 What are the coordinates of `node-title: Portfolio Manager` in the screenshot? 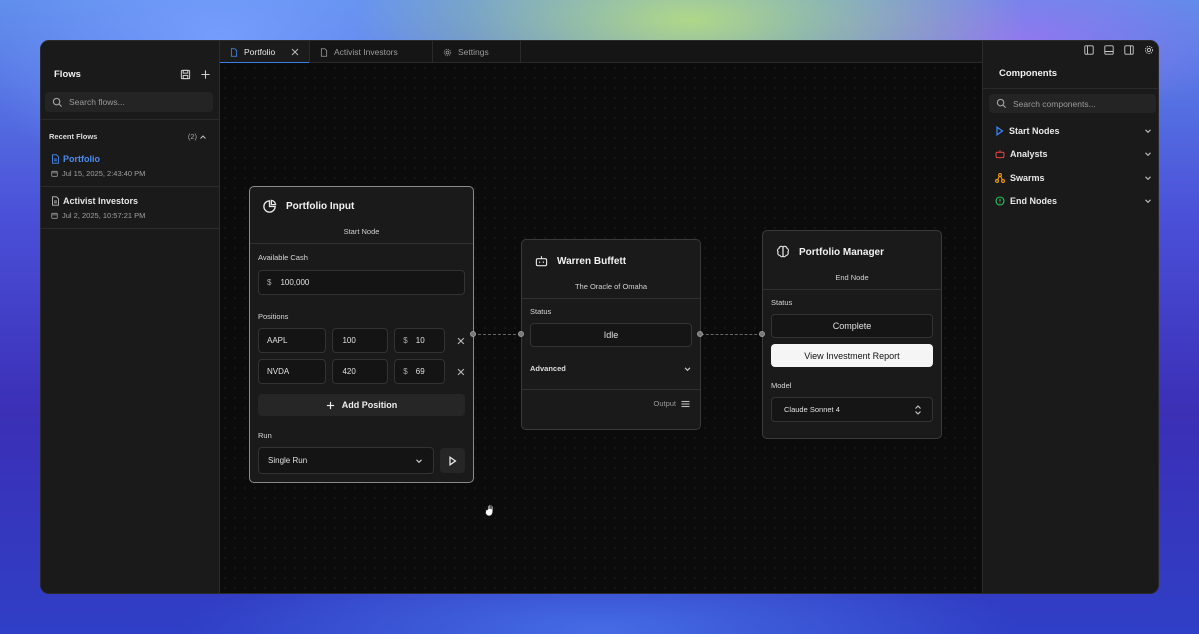 It's located at (842, 252).